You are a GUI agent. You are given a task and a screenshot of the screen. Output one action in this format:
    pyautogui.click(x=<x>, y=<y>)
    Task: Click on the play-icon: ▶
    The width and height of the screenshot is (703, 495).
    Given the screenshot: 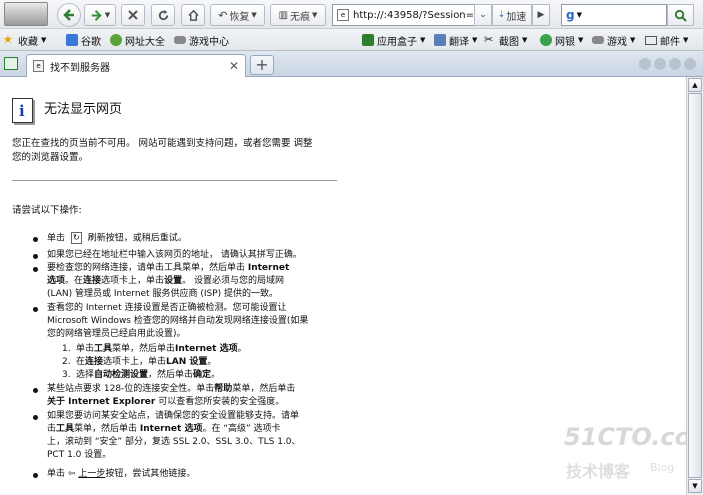 What is the action you would take?
    pyautogui.click(x=541, y=15)
    